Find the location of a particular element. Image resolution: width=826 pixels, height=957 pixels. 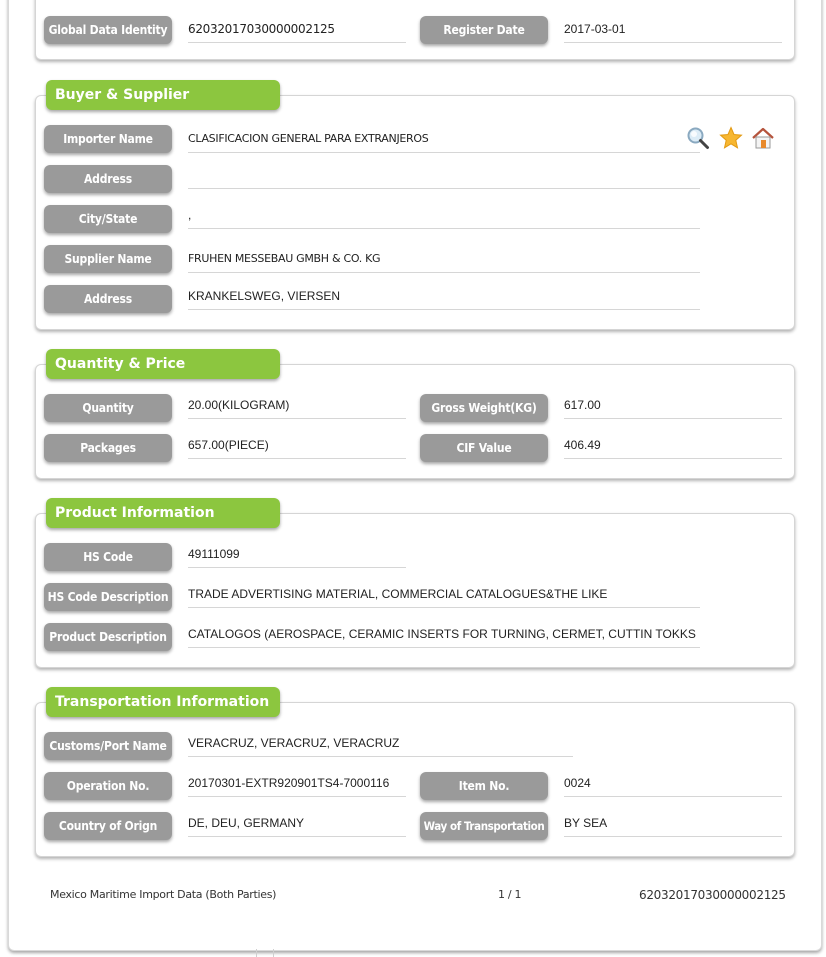

quantity-label: Quantity is located at coordinates (108, 408).